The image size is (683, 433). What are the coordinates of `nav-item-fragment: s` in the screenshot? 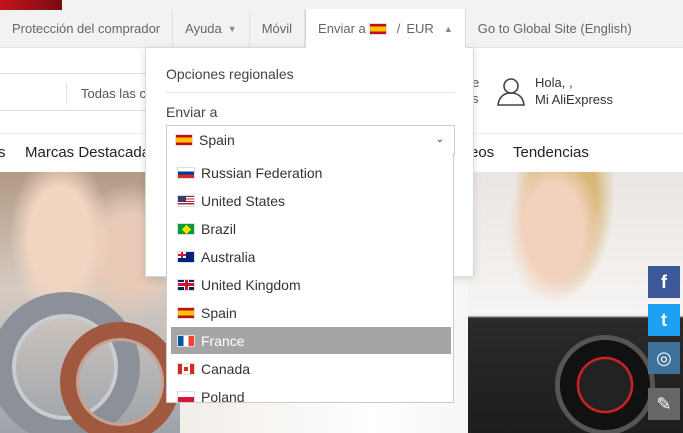 It's located at (3, 152).